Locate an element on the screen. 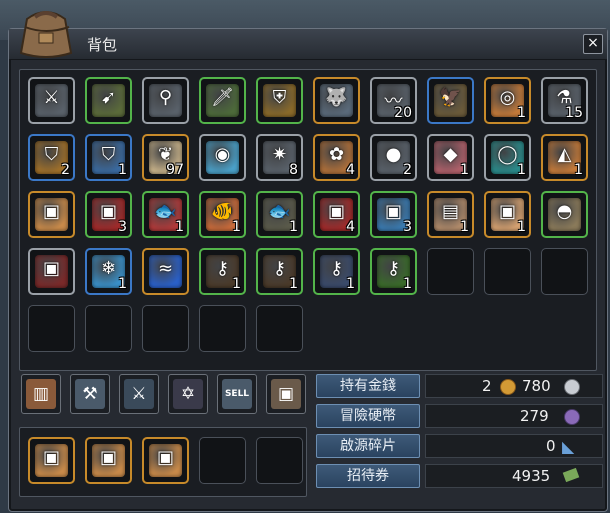 Image resolution: width=610 pixels, height=513 pixels. item-quantity: 97 is located at coordinates (175, 170).